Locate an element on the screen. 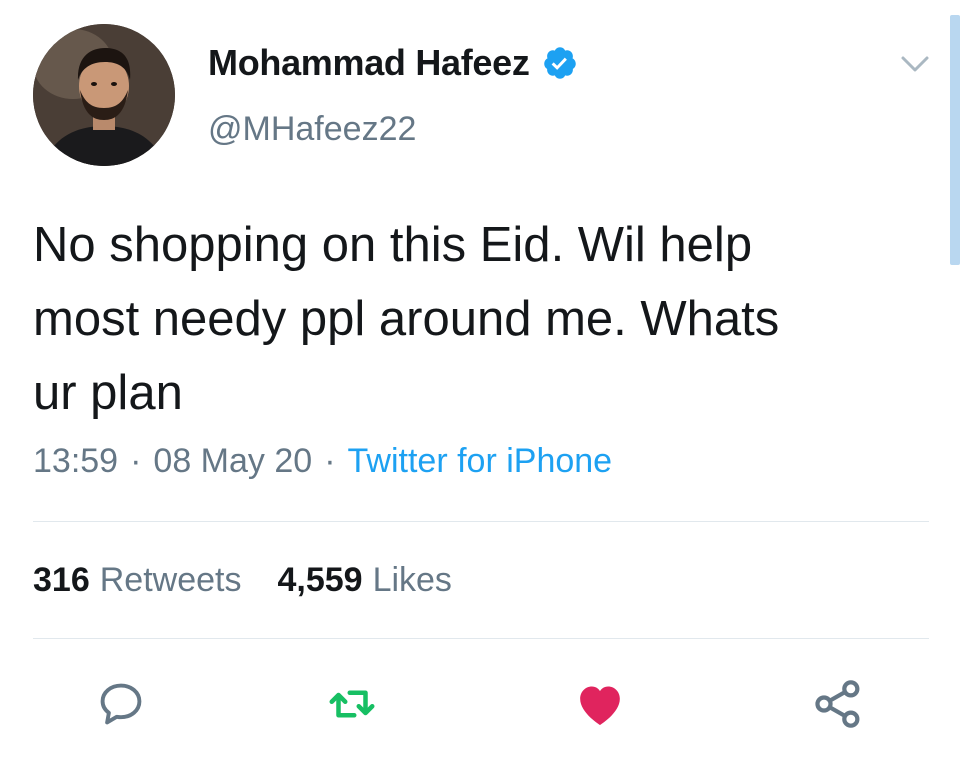 This screenshot has width=960, height=763. retweets-stat: 316 Retweets is located at coordinates (137, 580).